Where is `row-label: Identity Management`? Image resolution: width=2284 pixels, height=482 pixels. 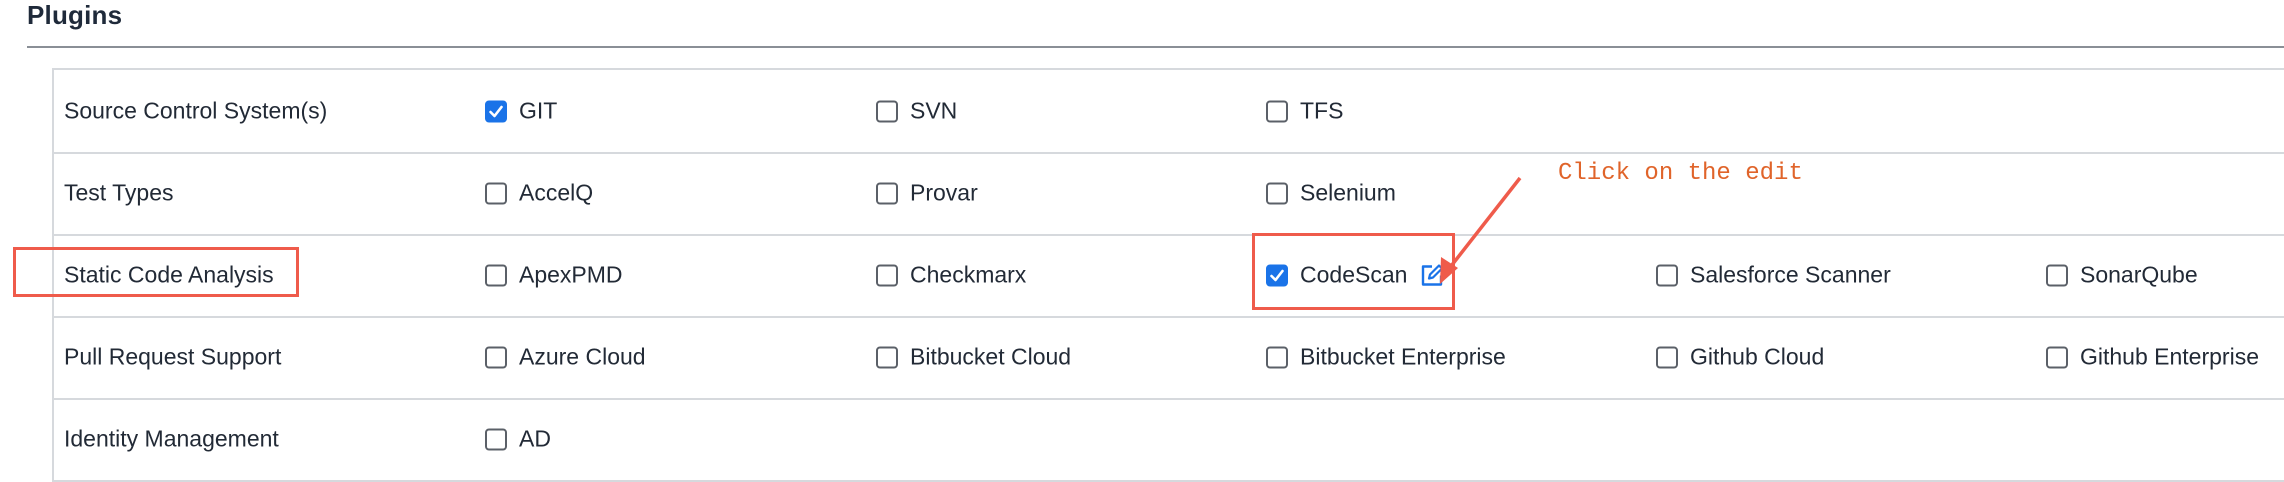 row-label: Identity Management is located at coordinates (171, 438).